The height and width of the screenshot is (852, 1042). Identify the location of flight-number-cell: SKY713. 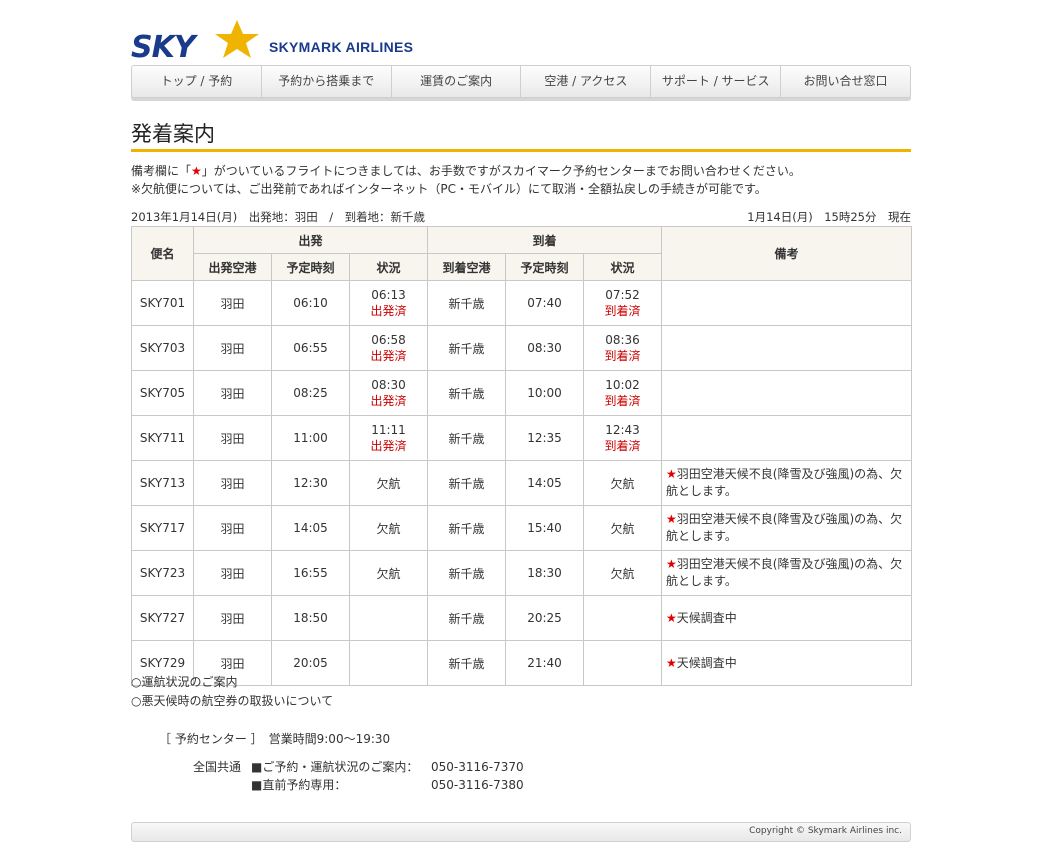
(162, 483).